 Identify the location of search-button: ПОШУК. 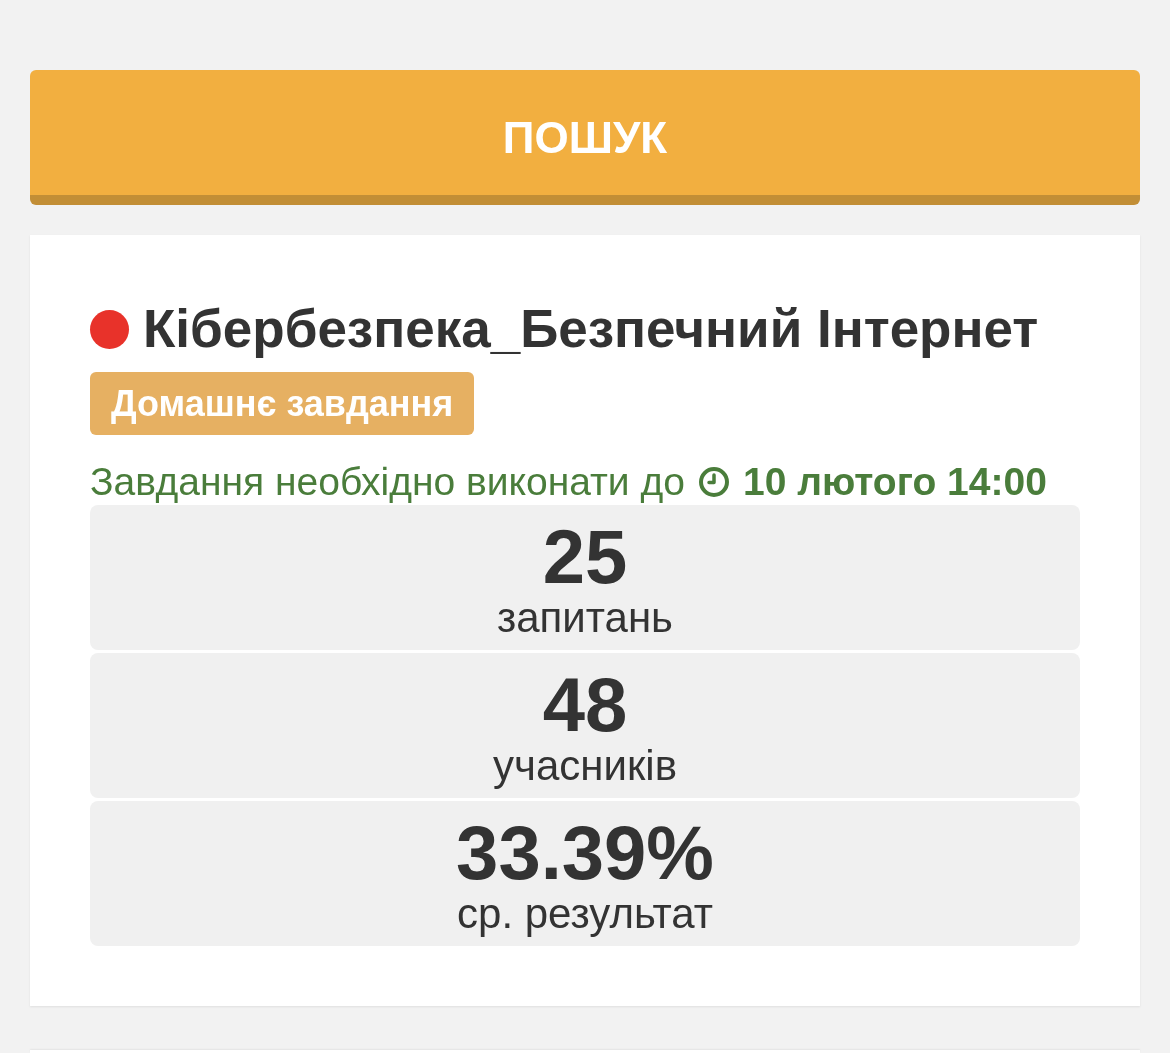
(585, 137).